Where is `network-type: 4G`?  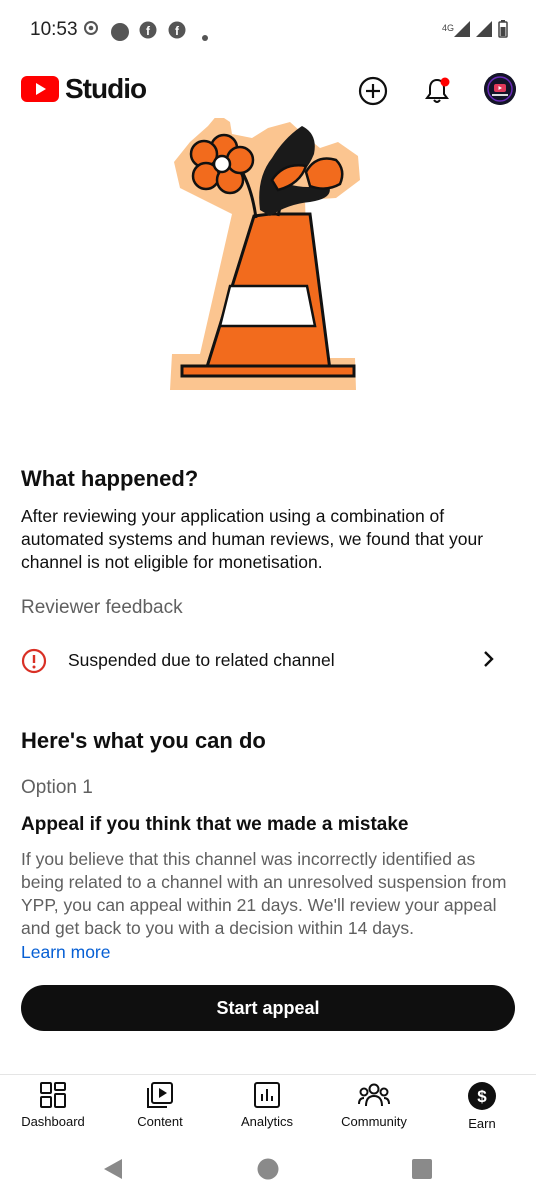 network-type: 4G is located at coordinates (447, 27).